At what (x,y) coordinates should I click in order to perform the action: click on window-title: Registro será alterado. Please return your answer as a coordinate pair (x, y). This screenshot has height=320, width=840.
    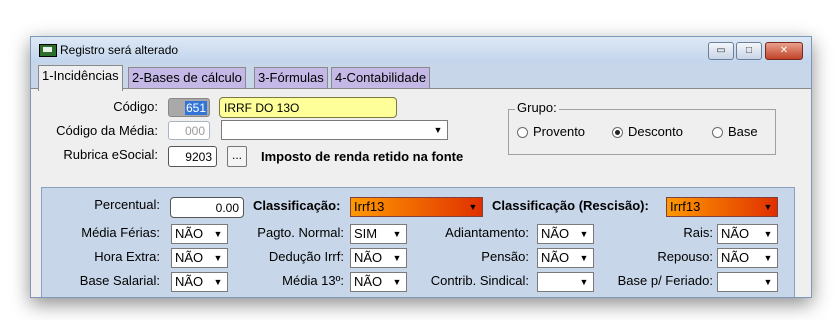
    Looking at the image, I should click on (119, 50).